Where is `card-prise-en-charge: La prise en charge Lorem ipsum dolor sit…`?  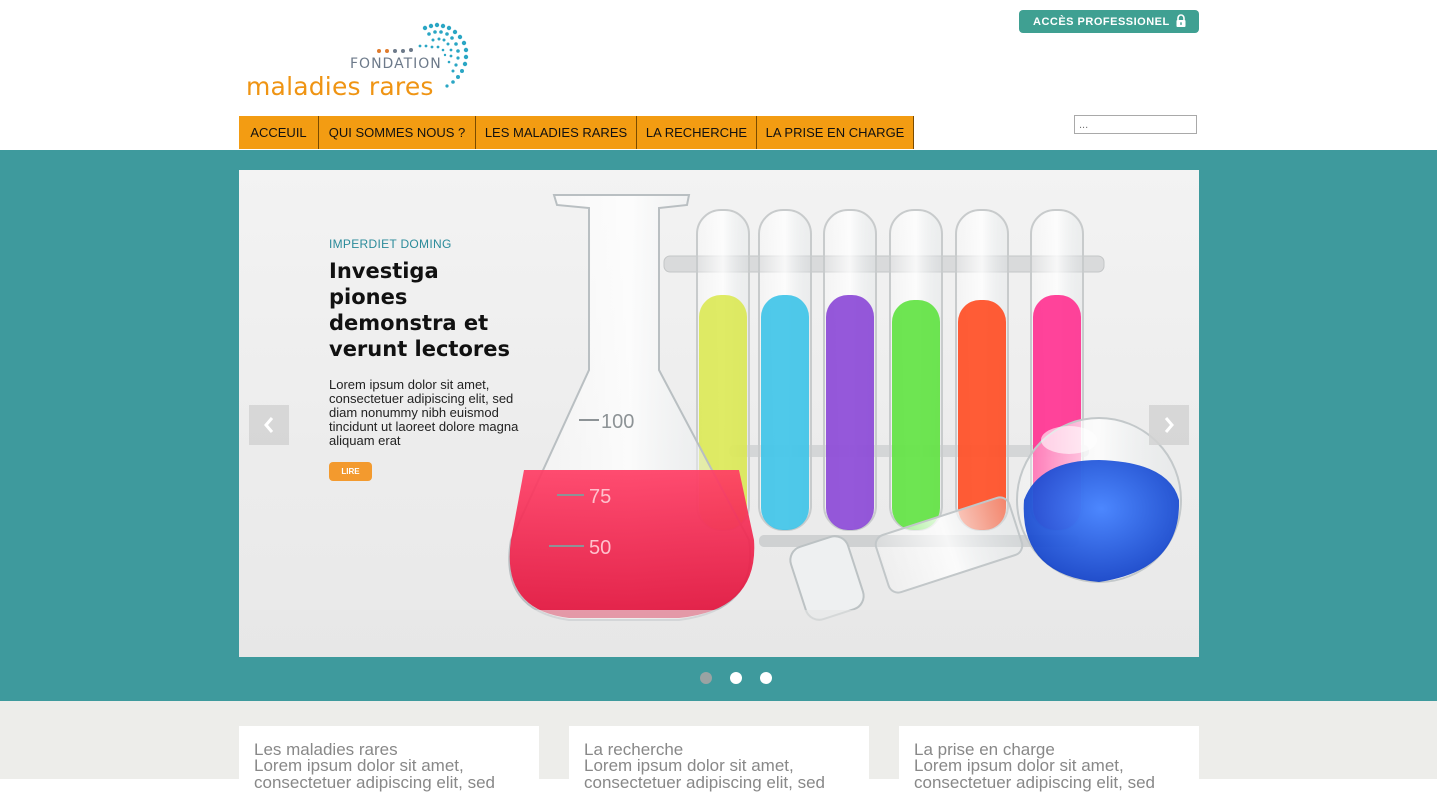
card-prise-en-charge: La prise en charge Lorem ipsum dolor sit… is located at coordinates (1049, 766).